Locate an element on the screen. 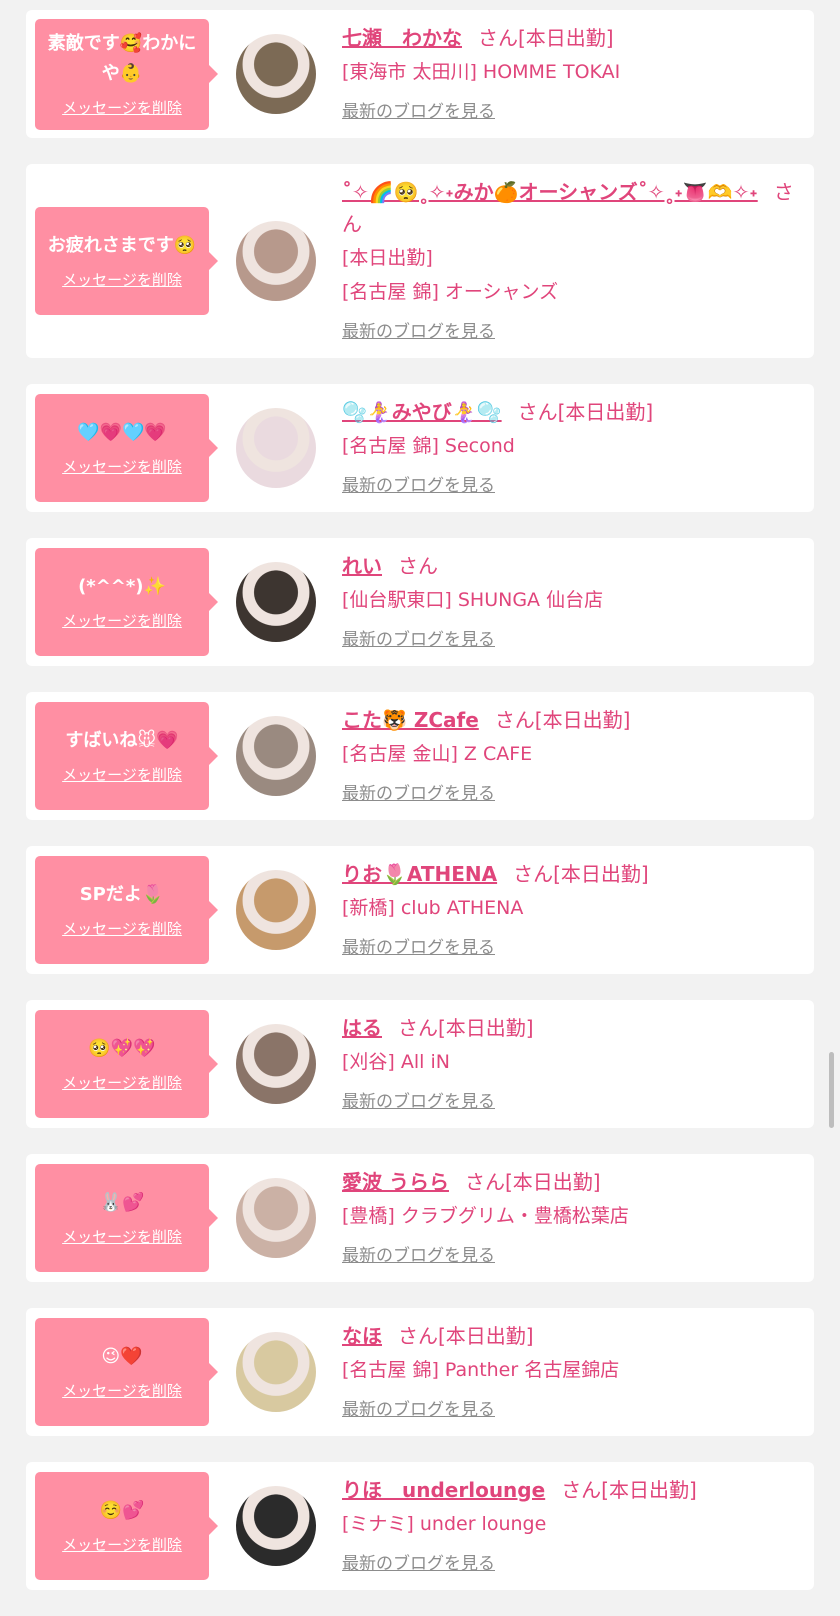 This screenshot has height=1616, width=840. cast-info: はる さん[本日出勤] [刈谷] All iN 最新のブログを見る is located at coordinates (578, 1064).